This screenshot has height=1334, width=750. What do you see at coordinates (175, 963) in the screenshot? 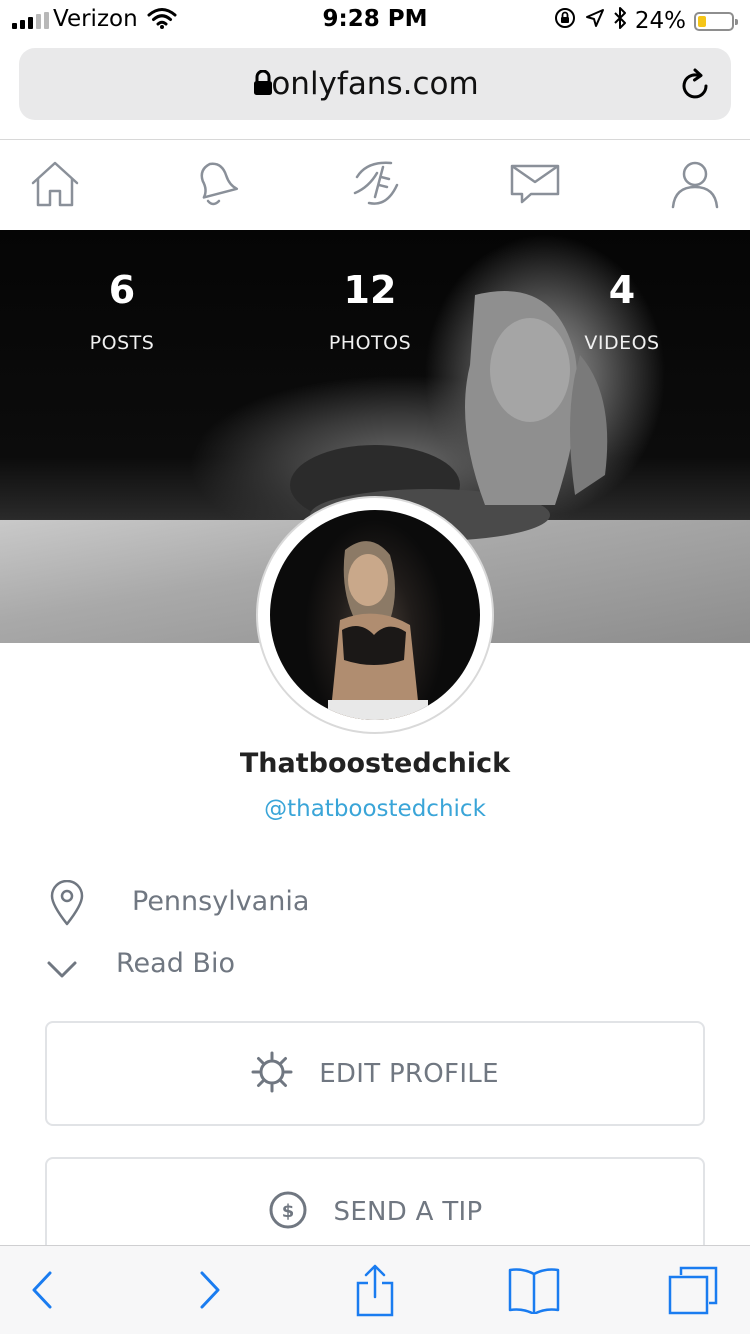
I see `read-bio-label: Read Bio` at bounding box center [175, 963].